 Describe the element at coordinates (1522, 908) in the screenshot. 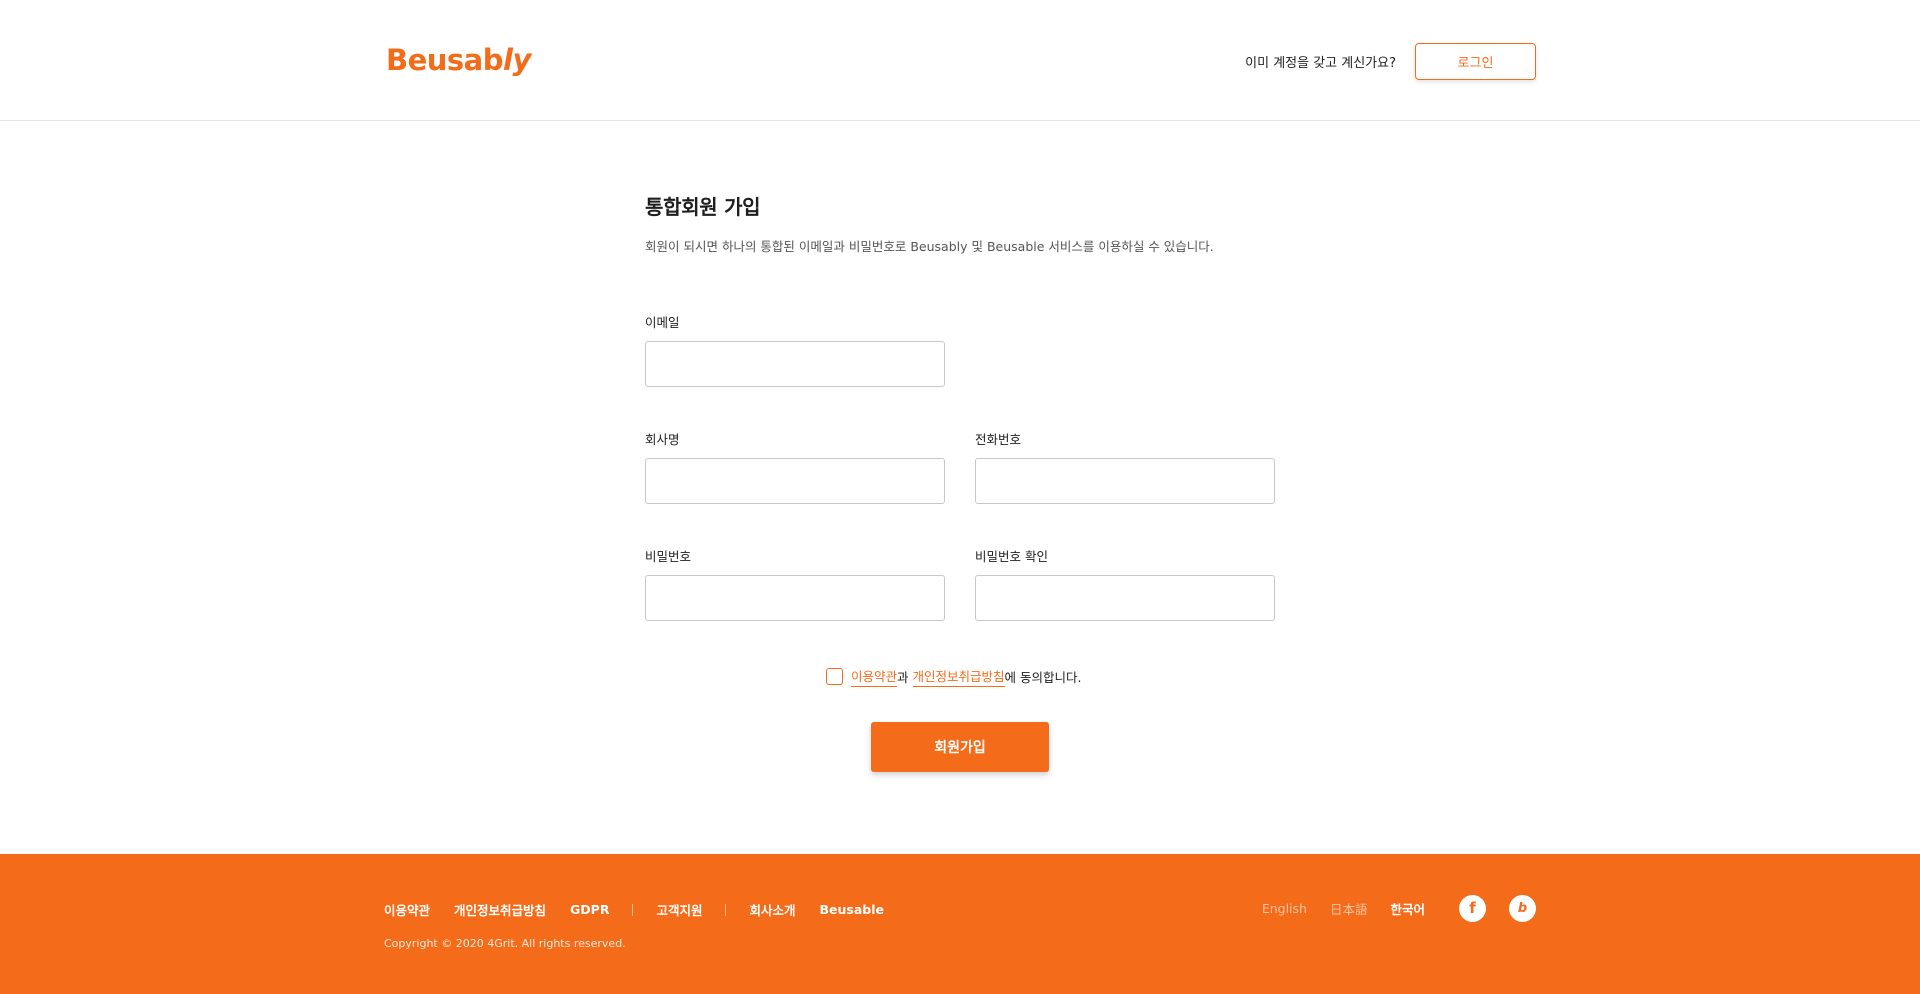

I see `blog-icon: b` at that location.